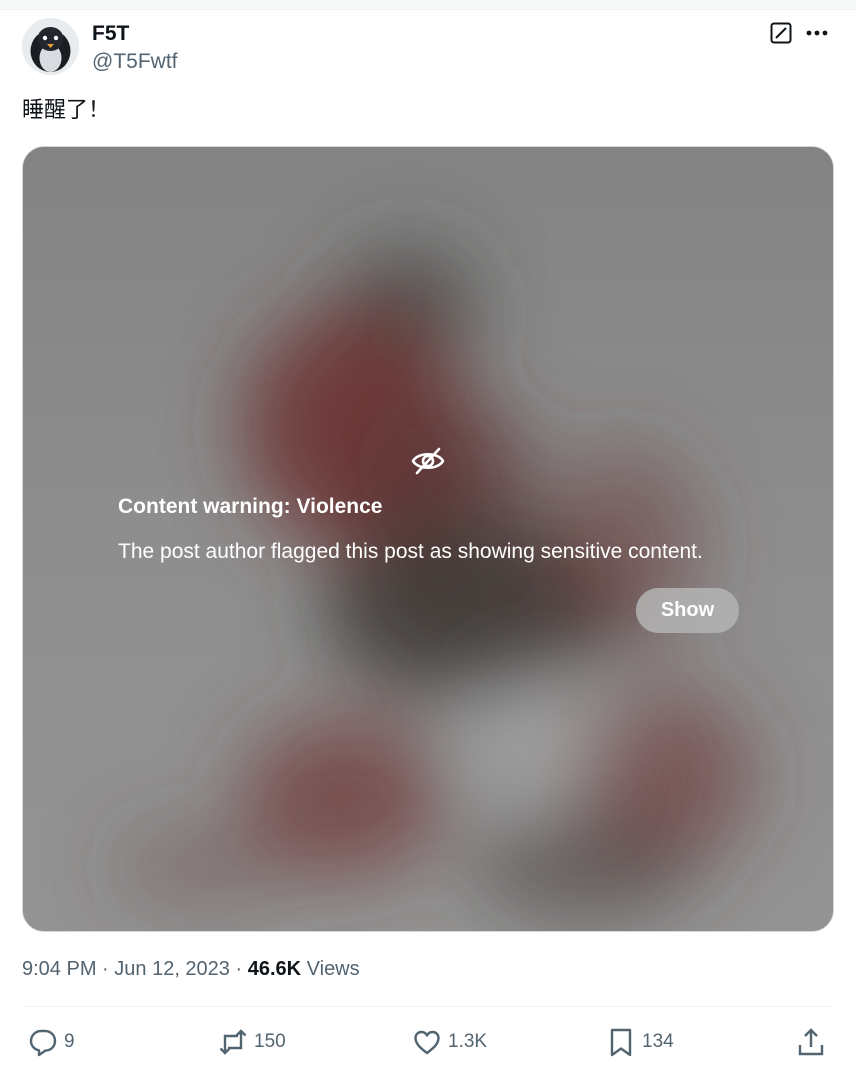  Describe the element at coordinates (172, 969) in the screenshot. I see `post-date: Jun 12, 2023` at that location.